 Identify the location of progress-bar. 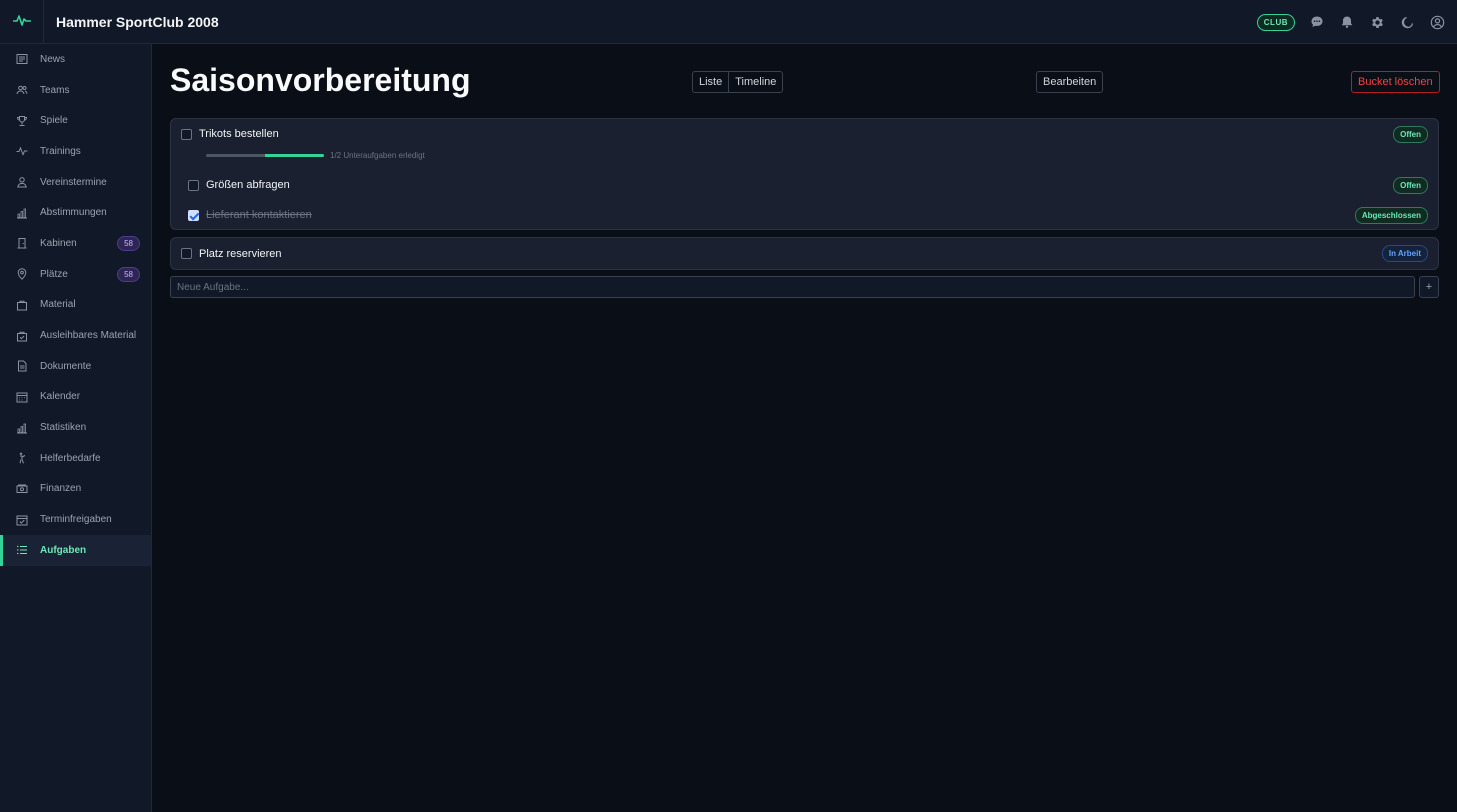
(265, 155).